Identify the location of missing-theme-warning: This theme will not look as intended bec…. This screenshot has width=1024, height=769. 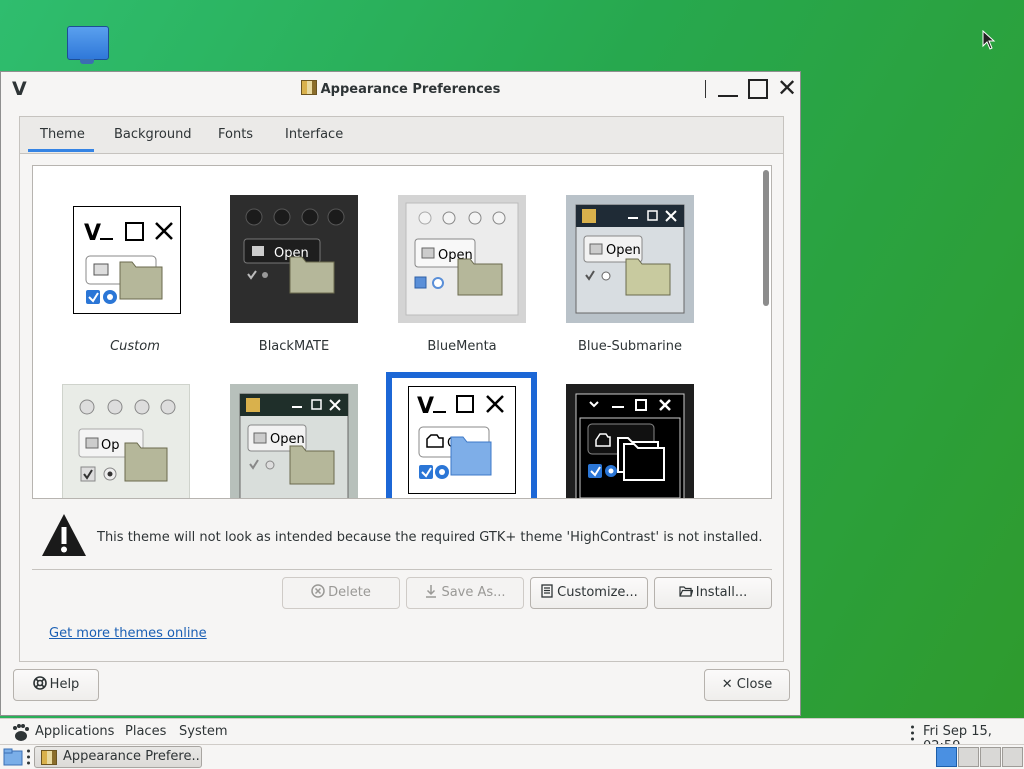
(430, 537).